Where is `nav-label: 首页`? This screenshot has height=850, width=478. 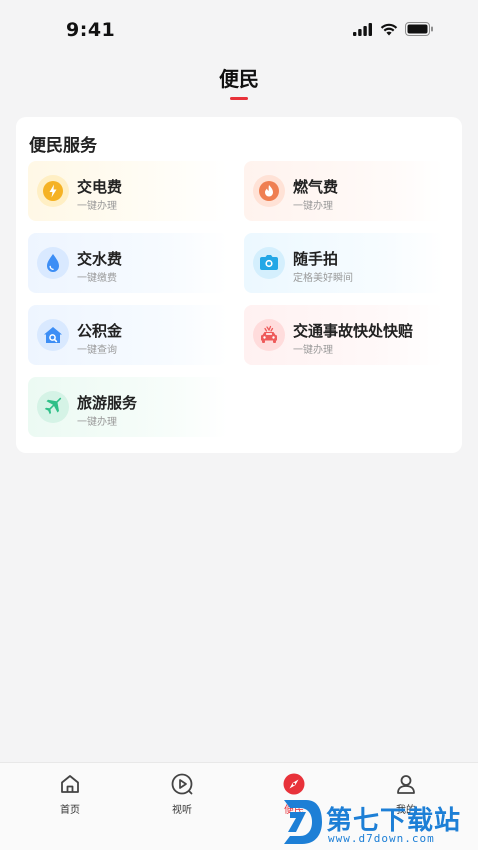 nav-label: 首页 is located at coordinates (70, 810).